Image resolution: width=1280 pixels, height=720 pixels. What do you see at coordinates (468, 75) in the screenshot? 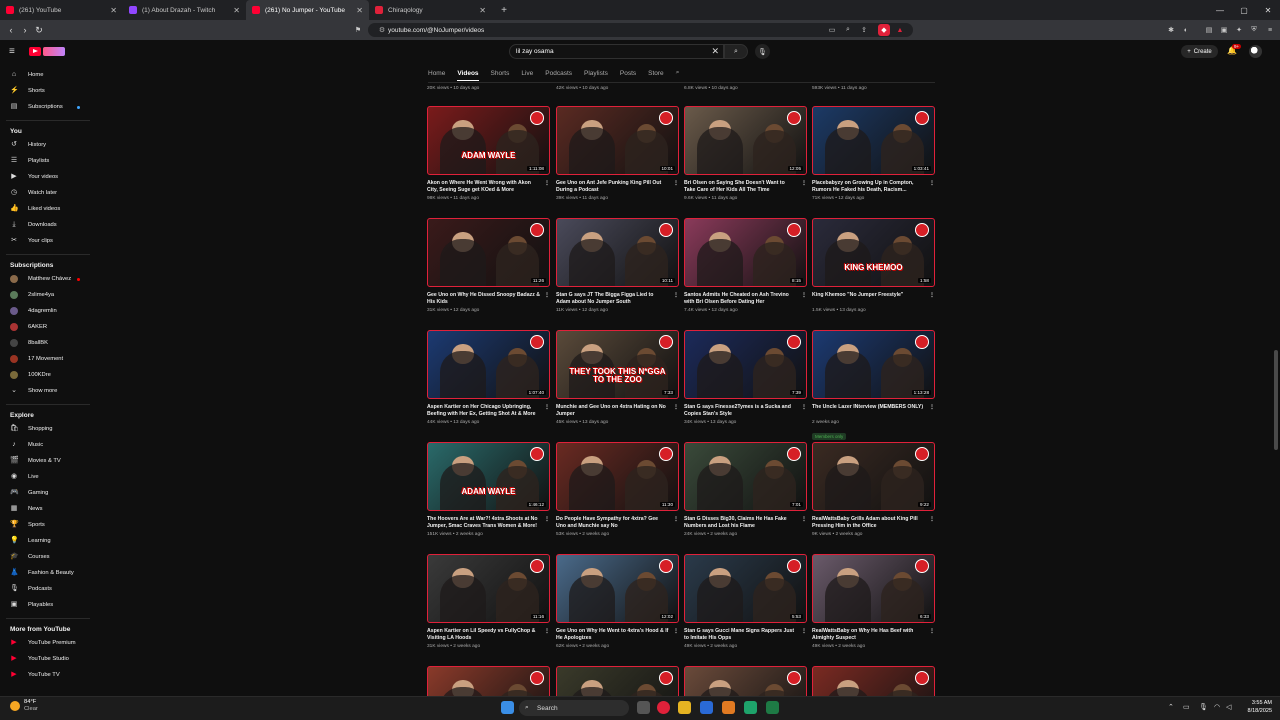
I see `channel-tab-videos: Videos` at bounding box center [468, 75].